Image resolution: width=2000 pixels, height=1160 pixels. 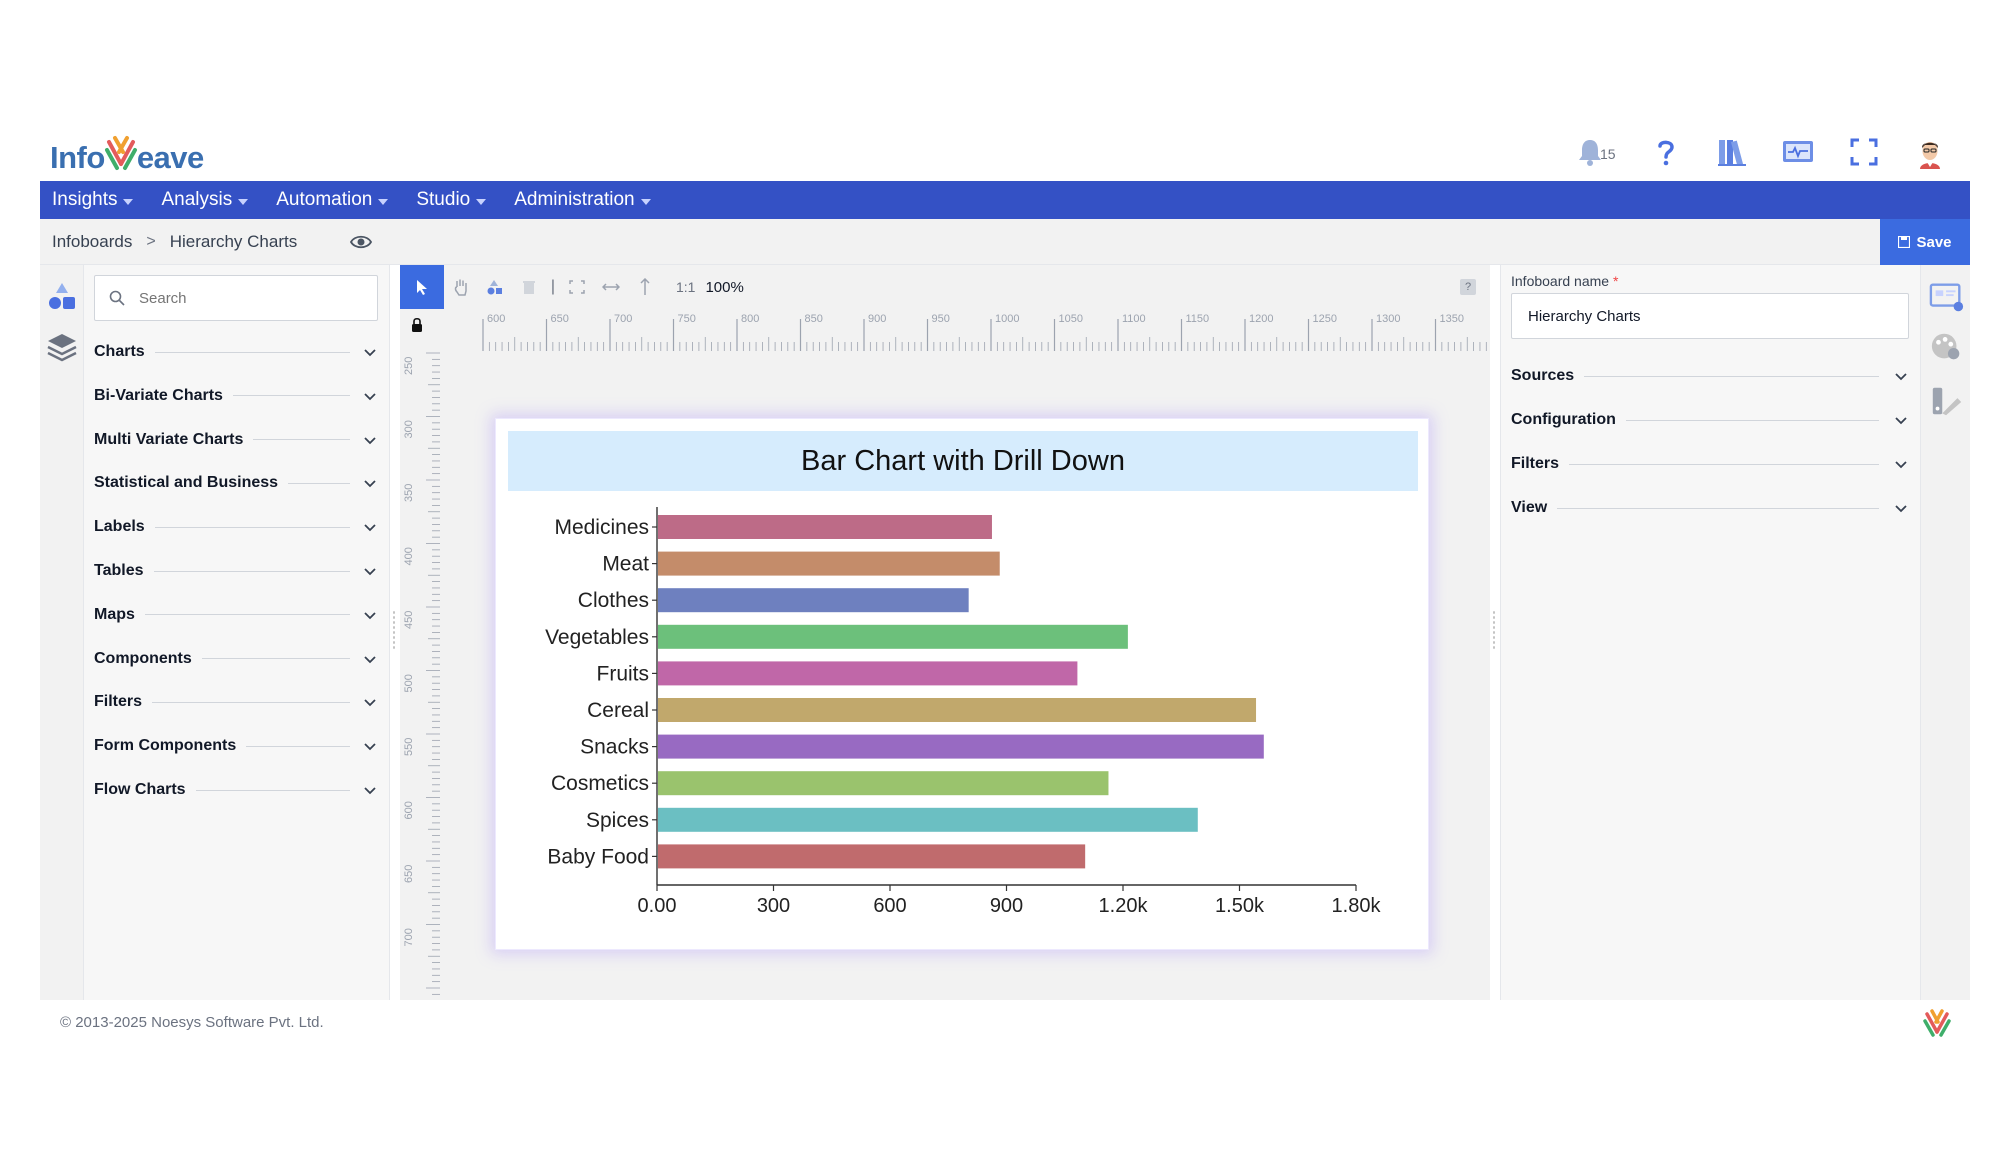 I want to click on category-label: Filters, so click(x=118, y=702).